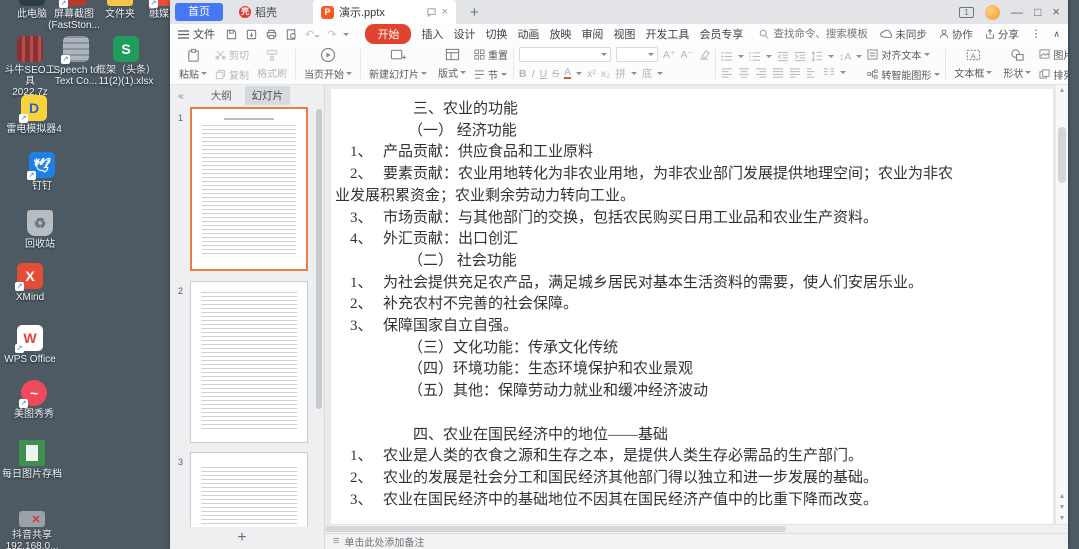  Describe the element at coordinates (319, 259) in the screenshot. I see `panel-scrollbar-thumb` at that location.